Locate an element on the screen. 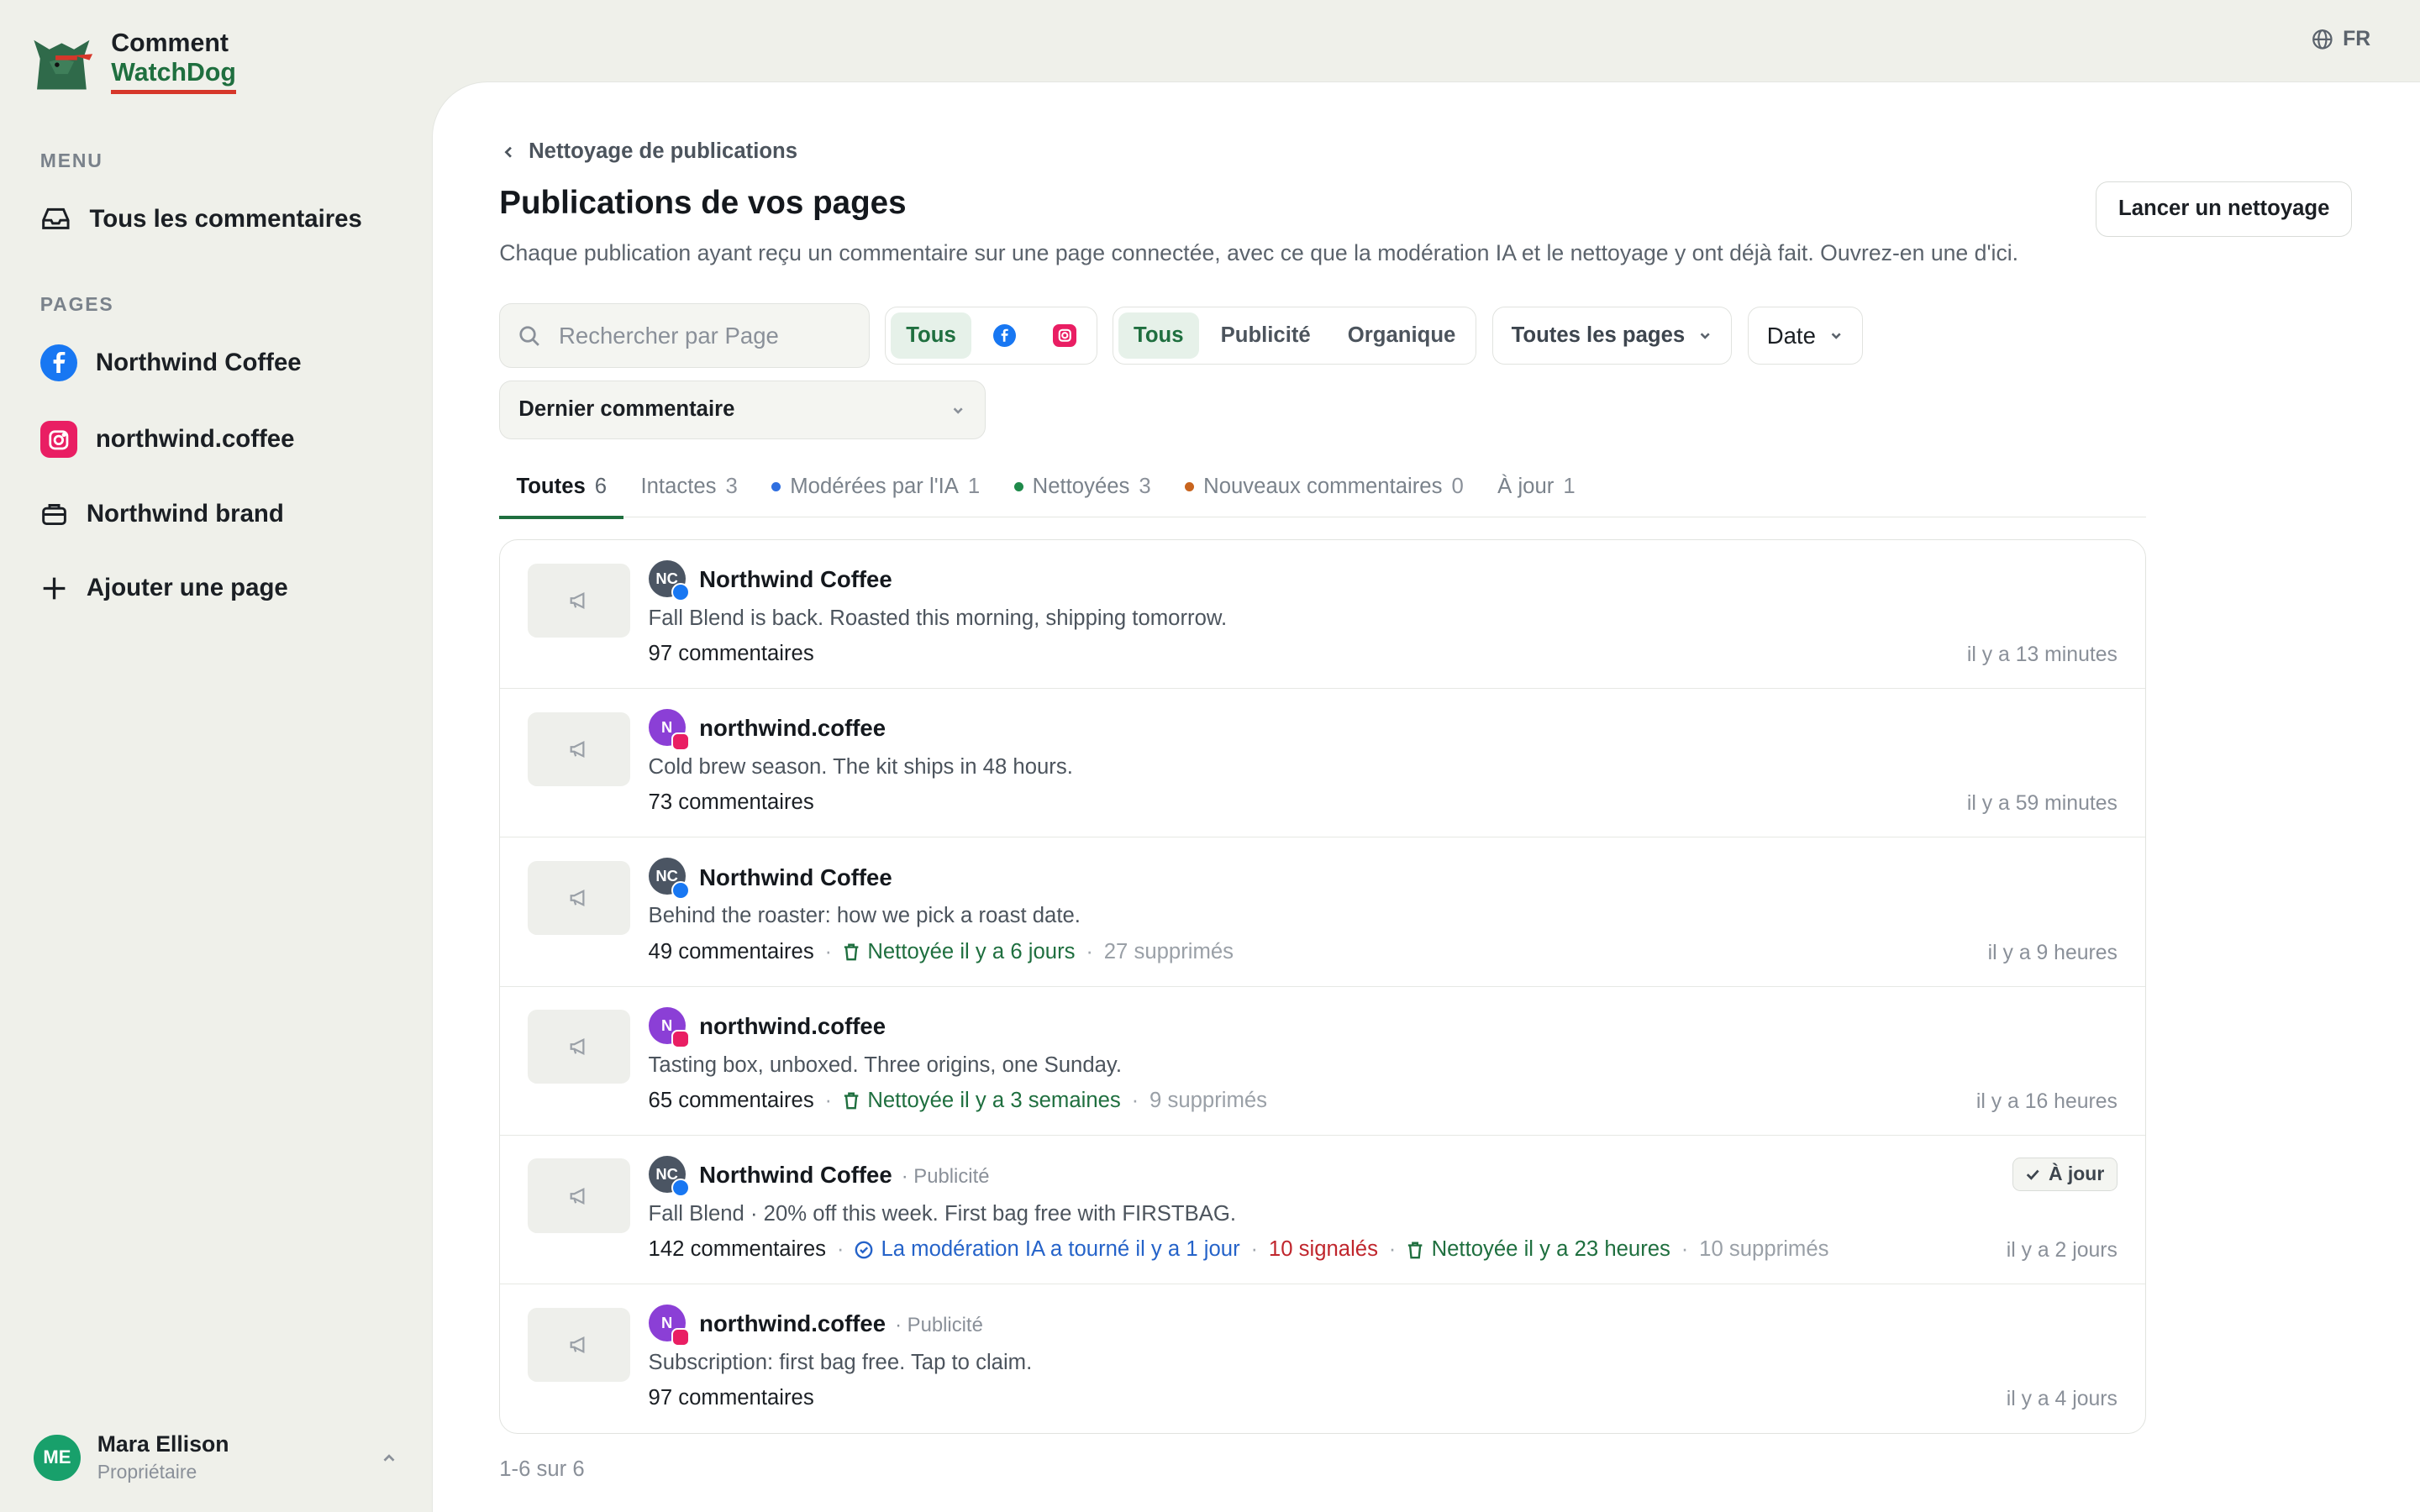 This screenshot has width=2420, height=1512. search-input: Rechercher par Page is located at coordinates (685, 335).